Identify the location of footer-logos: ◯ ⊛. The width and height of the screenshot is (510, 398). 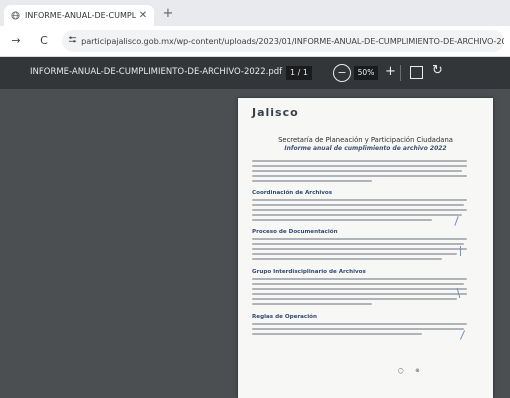
(413, 371).